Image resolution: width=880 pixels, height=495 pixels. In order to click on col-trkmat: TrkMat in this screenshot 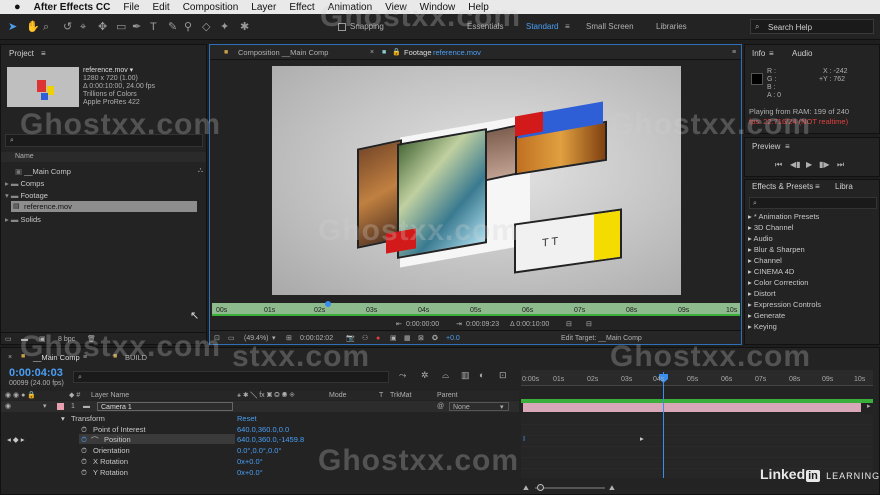, I will do `click(401, 395)`.